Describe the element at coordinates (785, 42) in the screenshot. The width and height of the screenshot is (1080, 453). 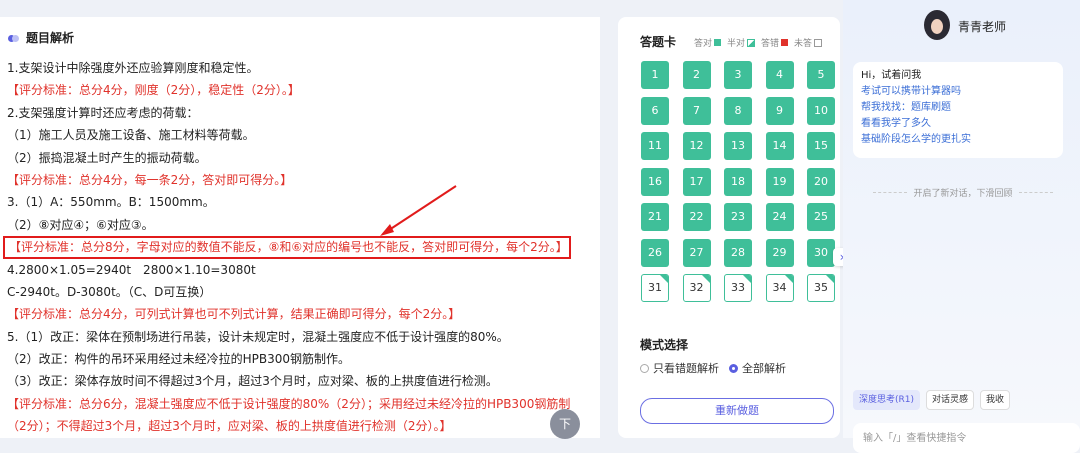
I see `wrong-swatch-icon` at that location.